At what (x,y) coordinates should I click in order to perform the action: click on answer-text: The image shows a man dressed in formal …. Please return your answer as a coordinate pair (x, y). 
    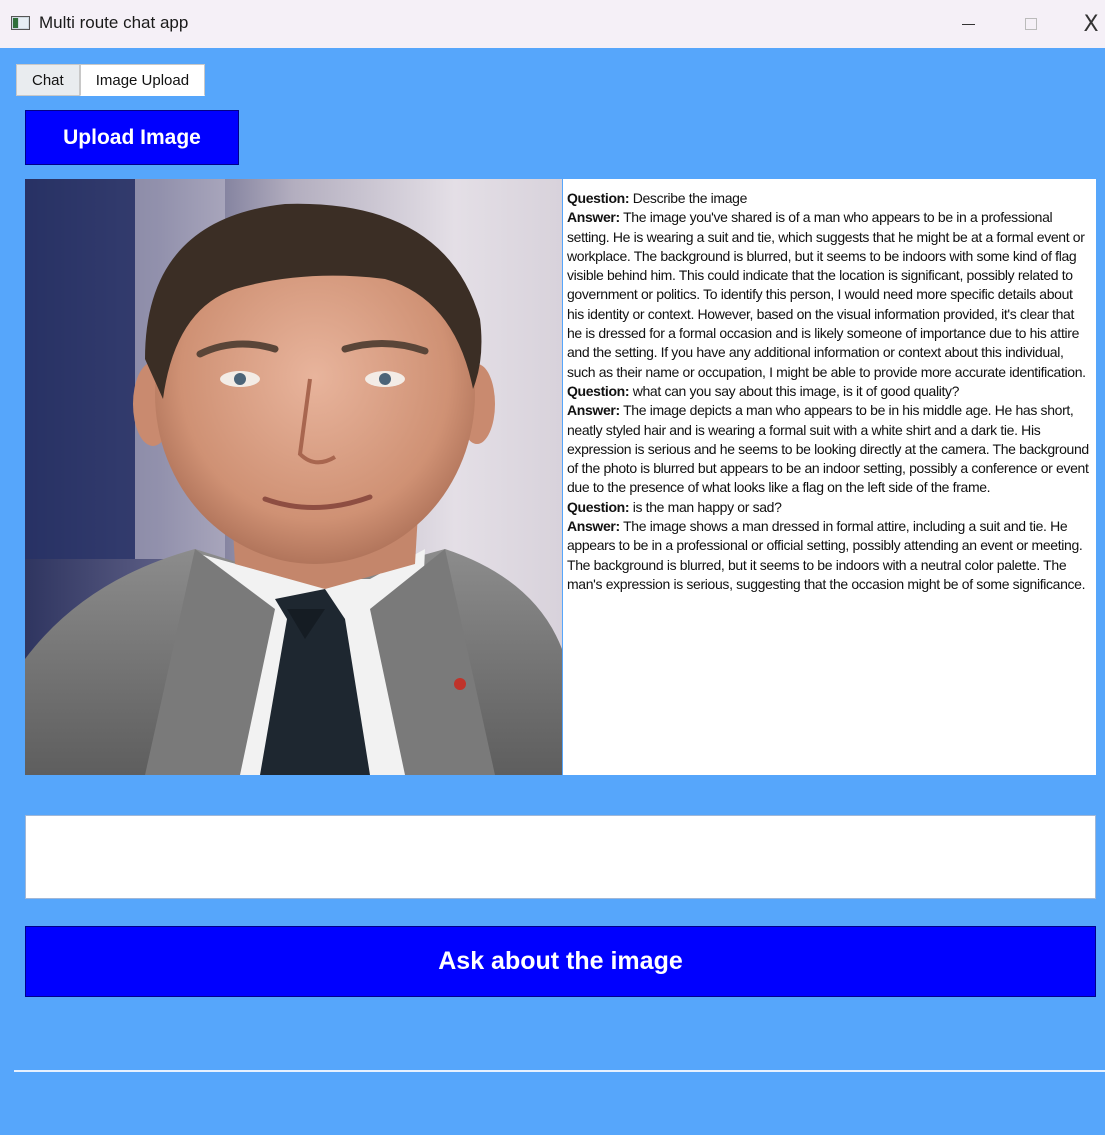
    Looking at the image, I should click on (826, 555).